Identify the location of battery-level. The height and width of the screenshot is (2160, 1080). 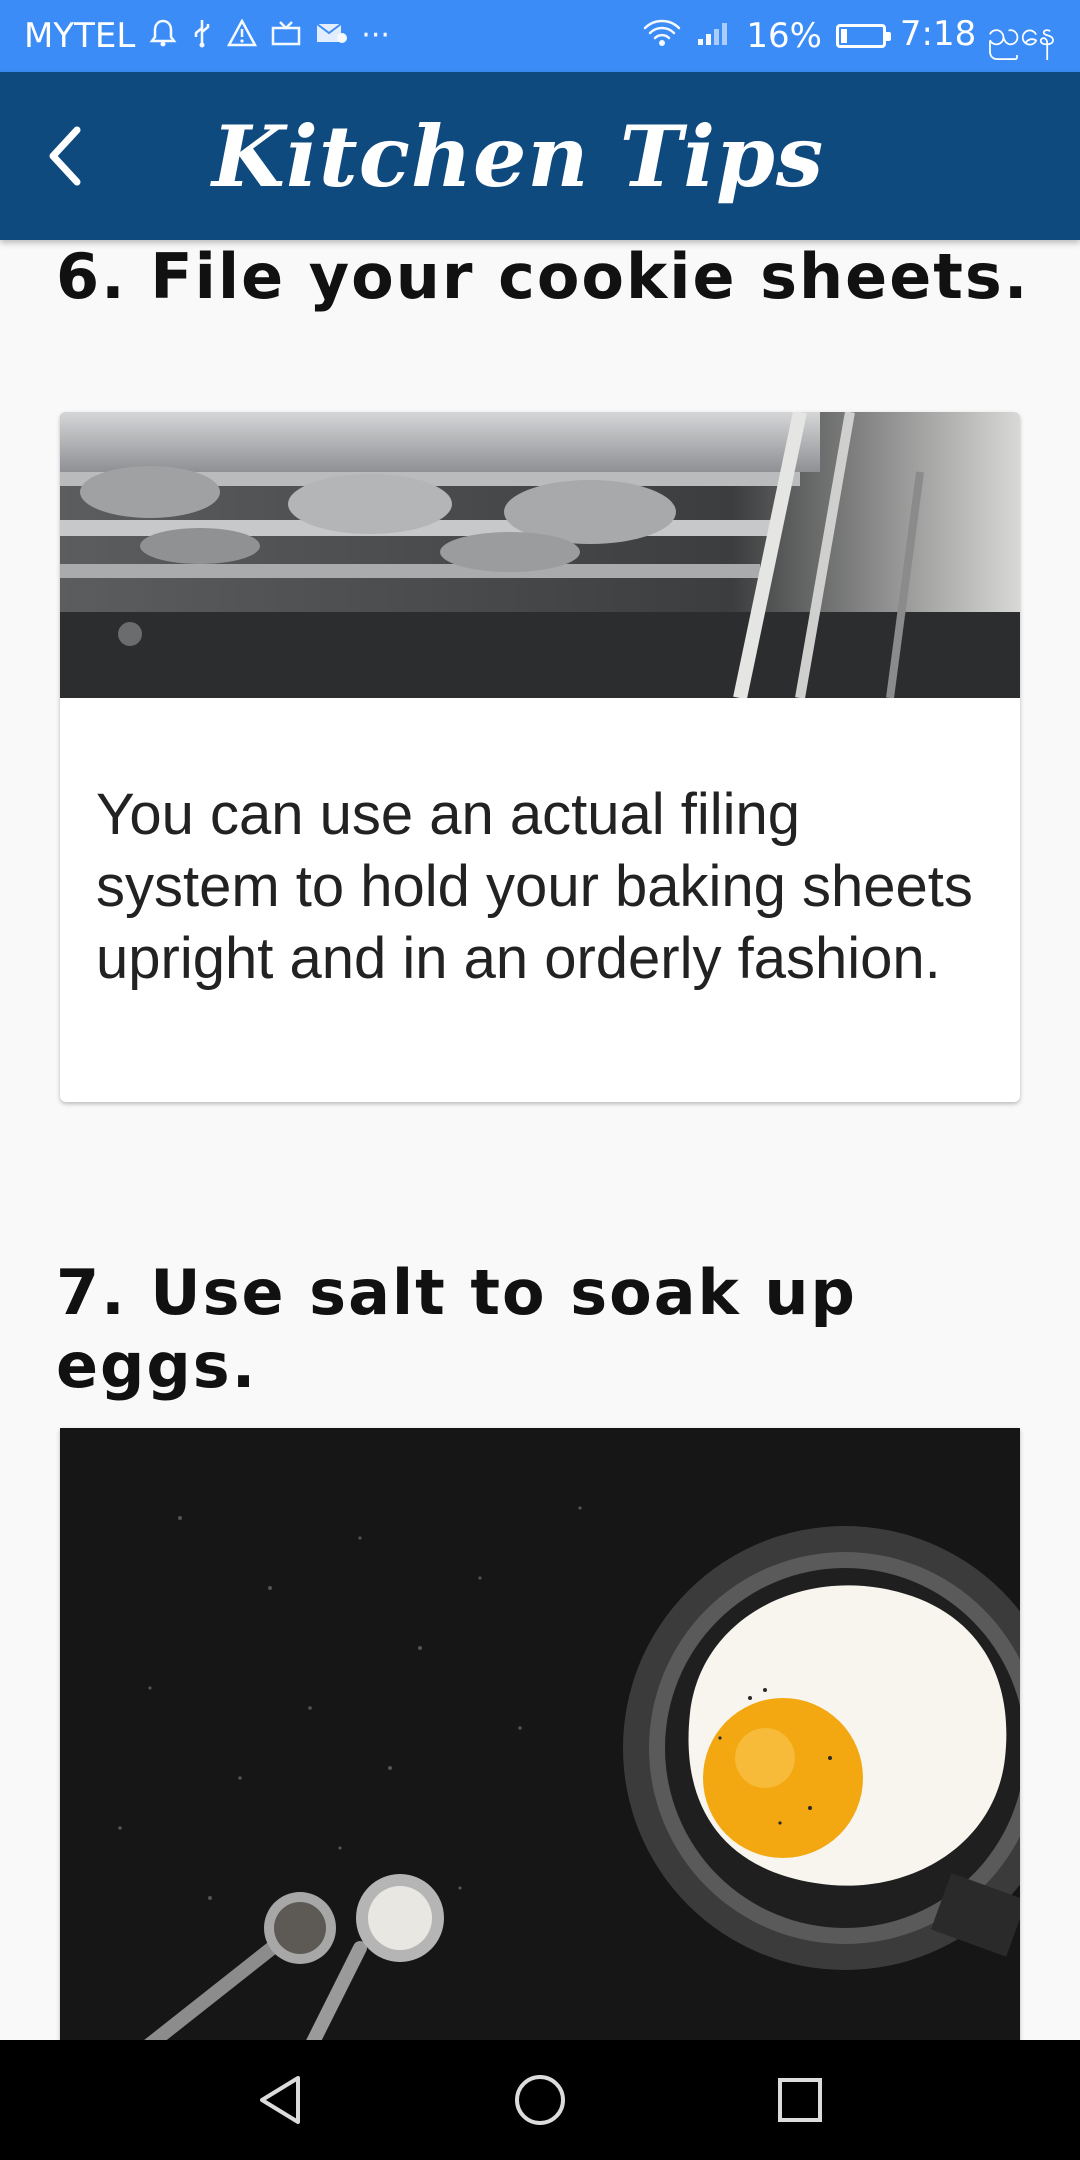
(843, 36).